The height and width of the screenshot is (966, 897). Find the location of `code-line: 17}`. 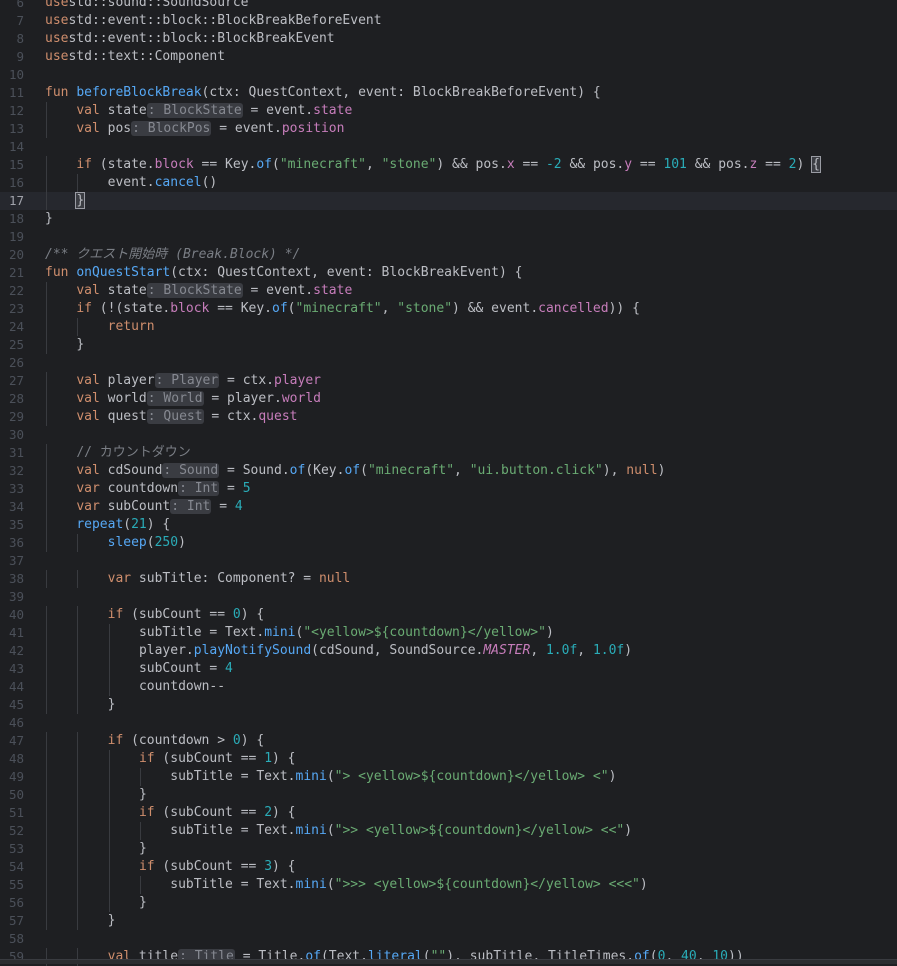

code-line: 17} is located at coordinates (448, 201).